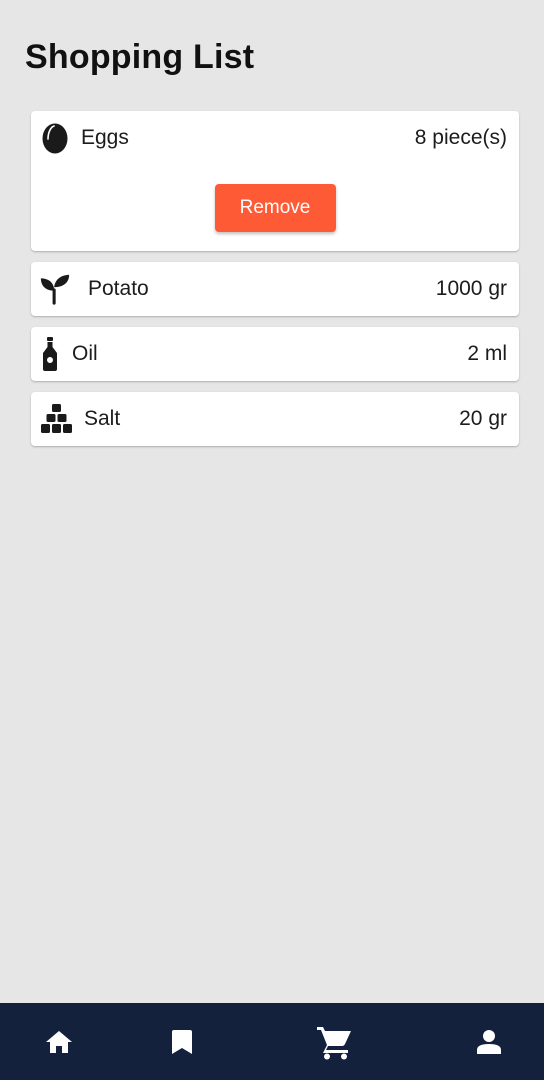  I want to click on list-item-row: Potato 1000 gr, so click(275, 289).